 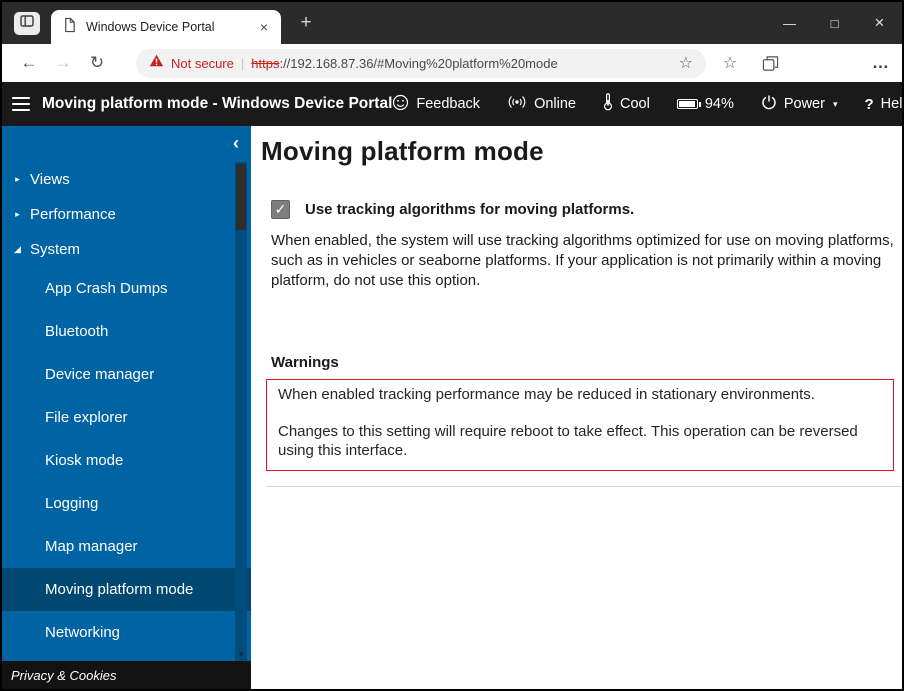 I want to click on minimize-button: —, so click(x=789, y=23).